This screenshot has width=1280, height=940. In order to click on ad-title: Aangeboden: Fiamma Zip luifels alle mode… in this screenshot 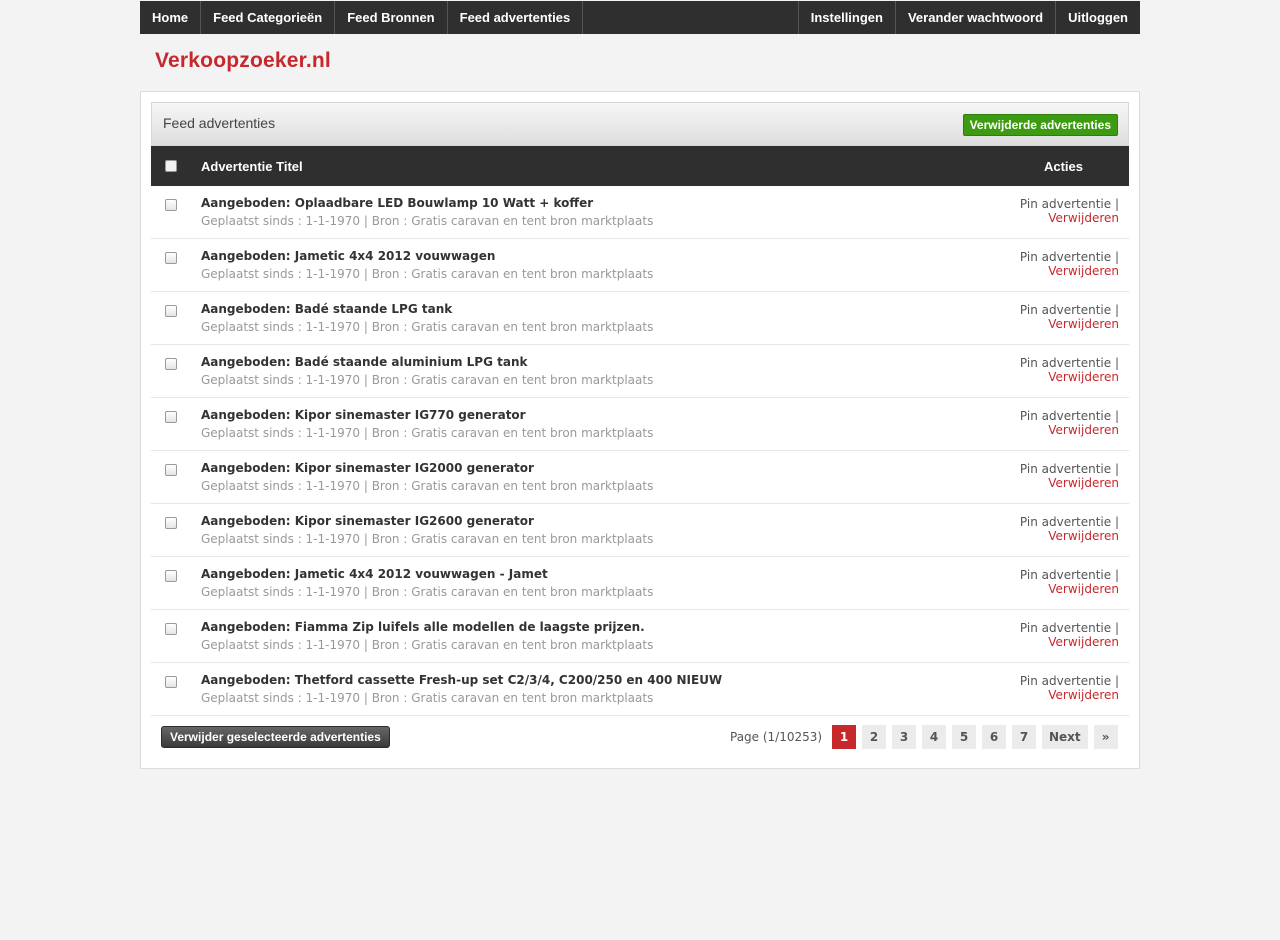, I will do `click(423, 627)`.